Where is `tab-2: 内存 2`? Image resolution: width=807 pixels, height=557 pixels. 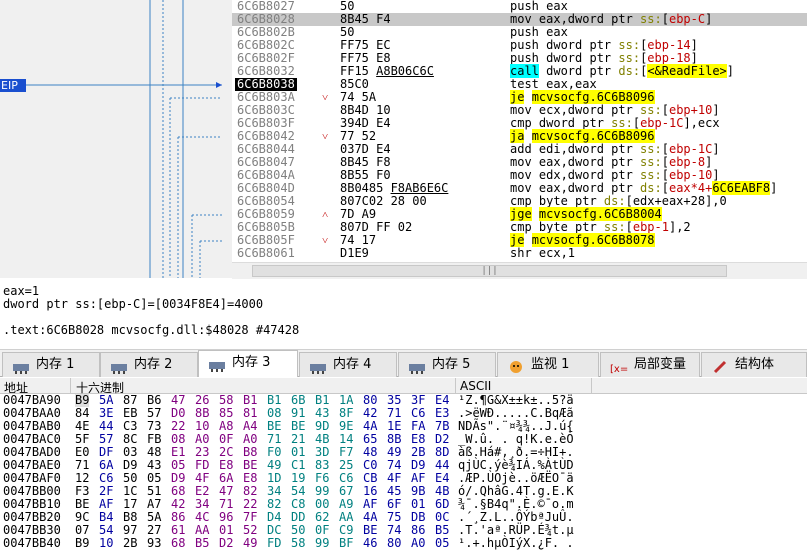 tab-2: 内存 2 is located at coordinates (149, 364).